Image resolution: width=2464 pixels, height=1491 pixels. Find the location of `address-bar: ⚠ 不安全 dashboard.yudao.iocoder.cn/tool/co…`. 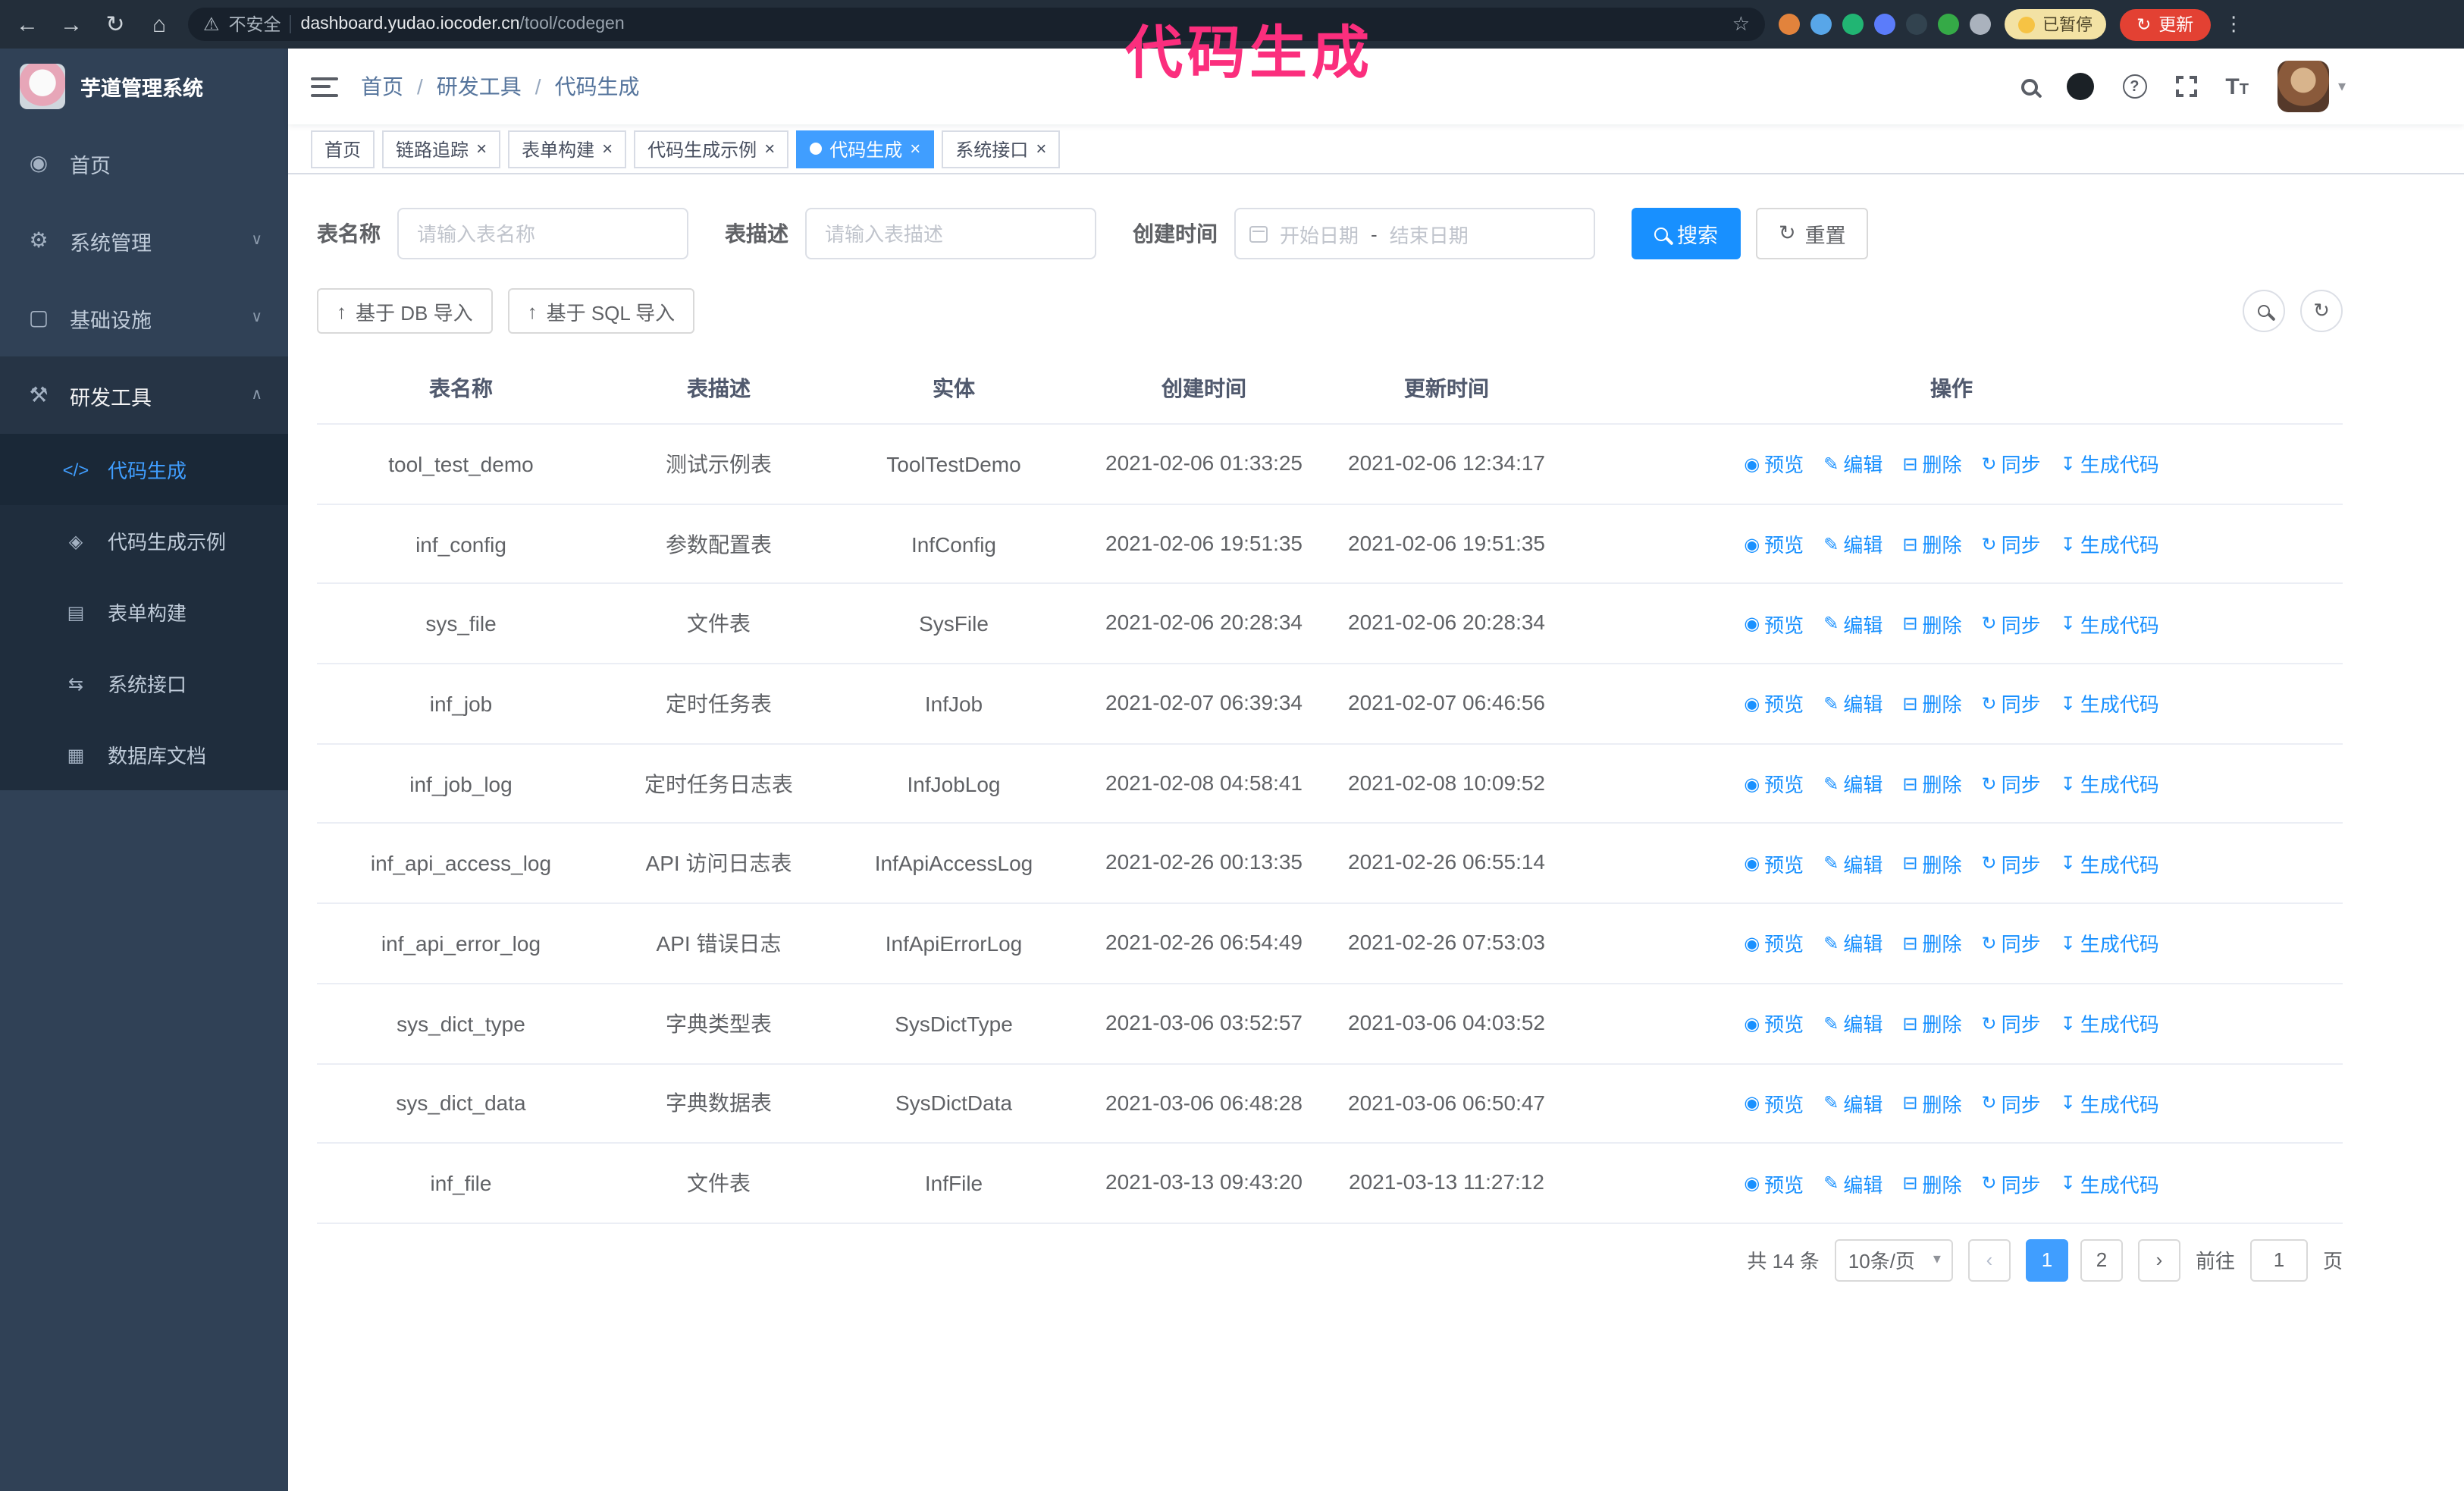

address-bar: ⚠ 不安全 dashboard.yudao.iocoder.cn/tool/co… is located at coordinates (977, 24).